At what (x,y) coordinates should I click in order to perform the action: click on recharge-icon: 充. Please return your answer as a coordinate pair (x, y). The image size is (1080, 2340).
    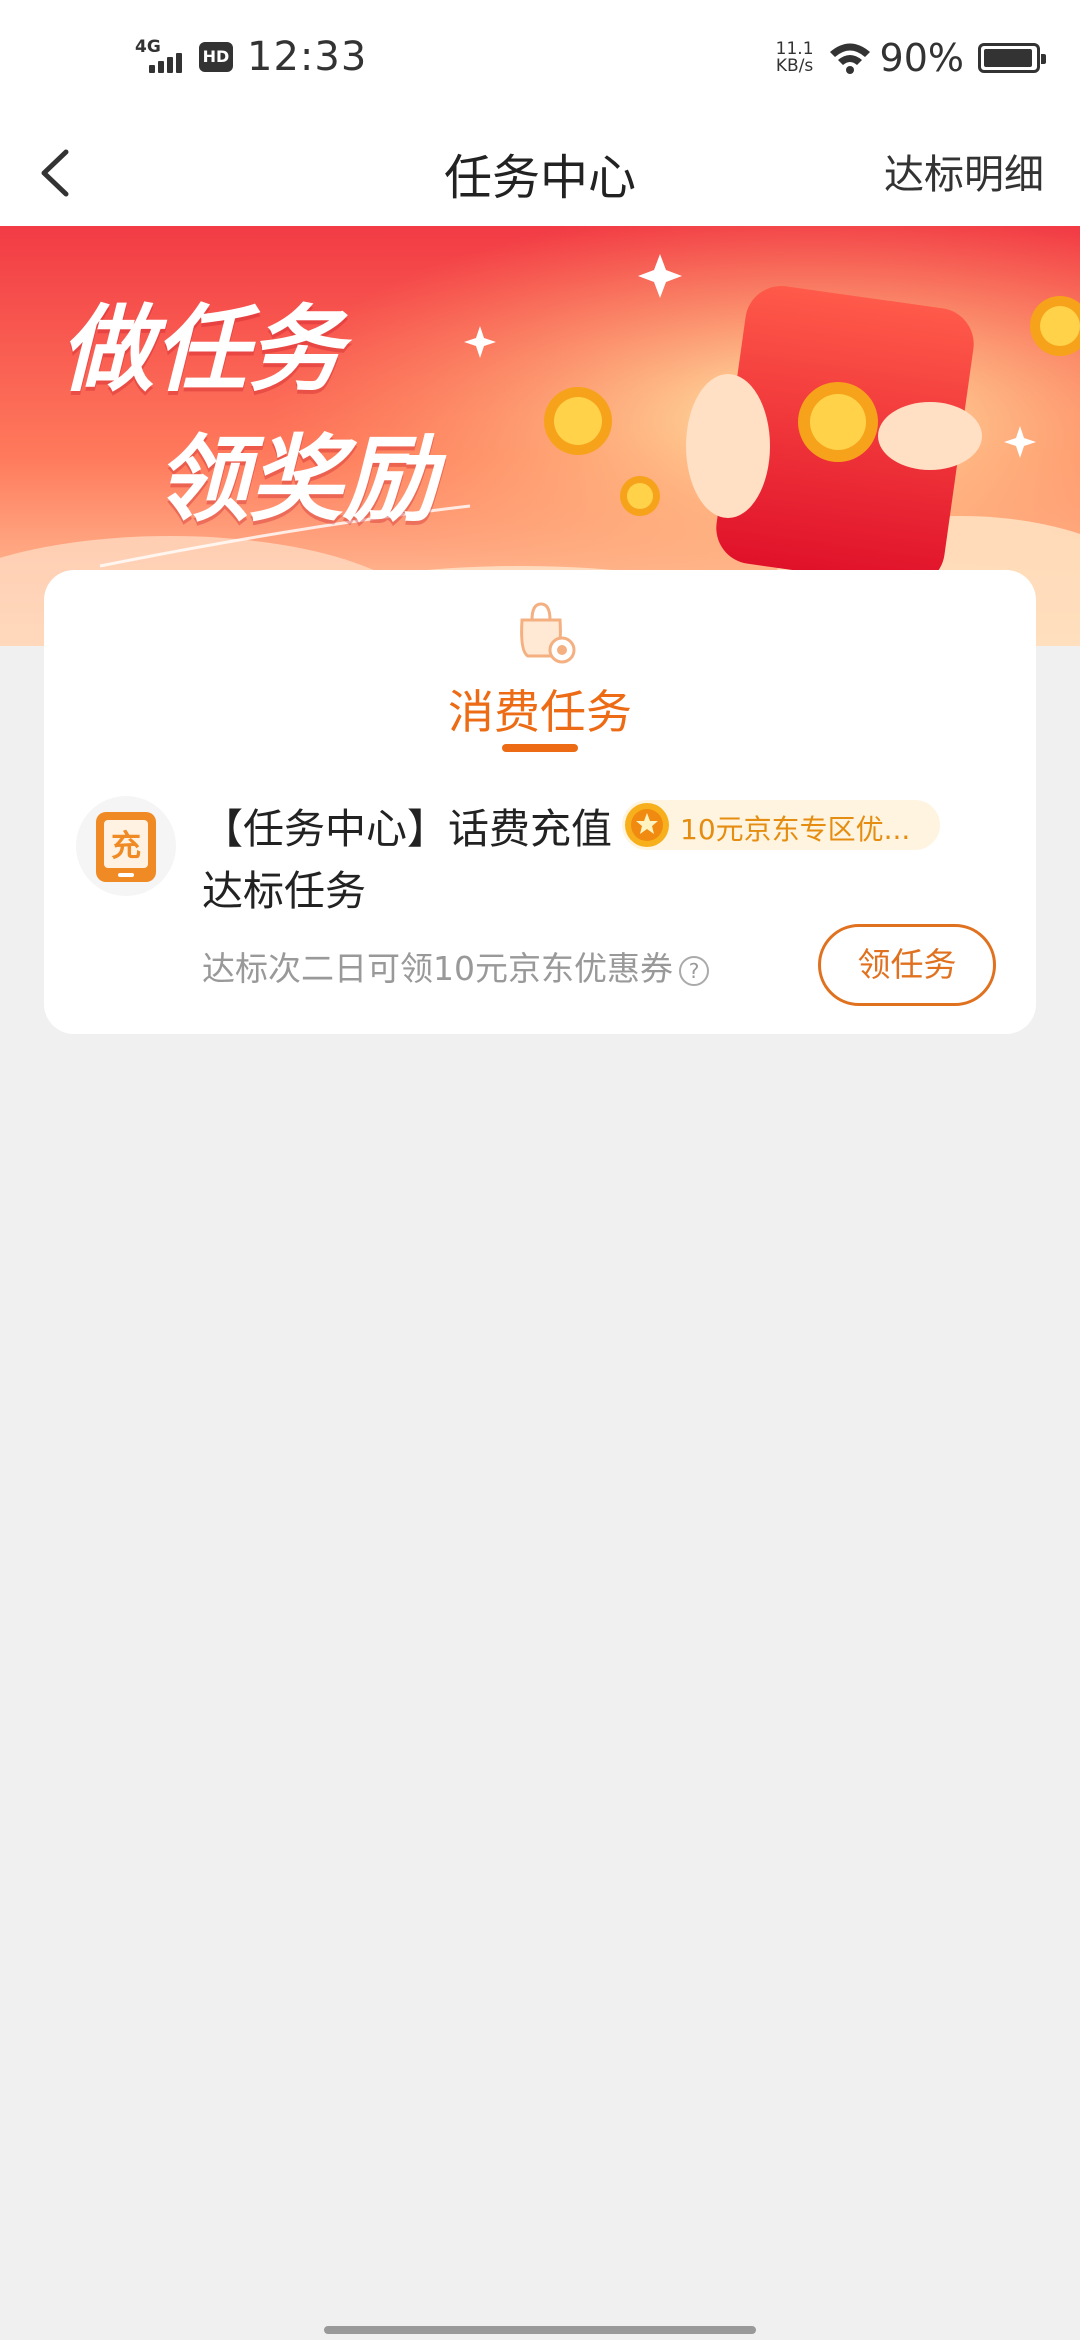
    Looking at the image, I should click on (126, 846).